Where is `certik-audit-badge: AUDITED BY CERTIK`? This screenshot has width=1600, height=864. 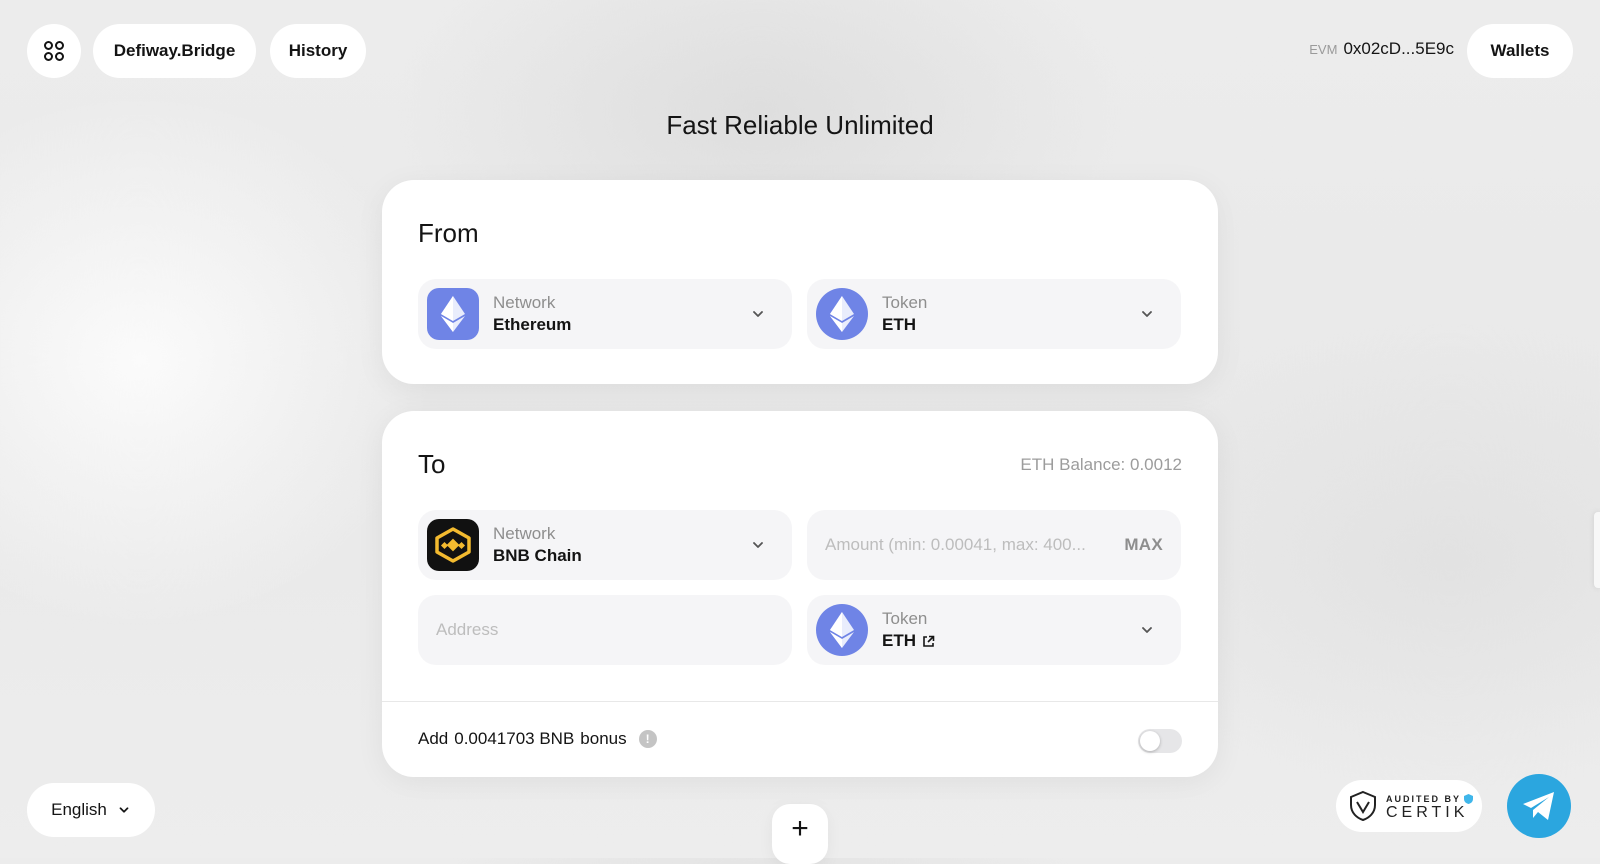
certik-audit-badge: AUDITED BY CERTIK is located at coordinates (1409, 806).